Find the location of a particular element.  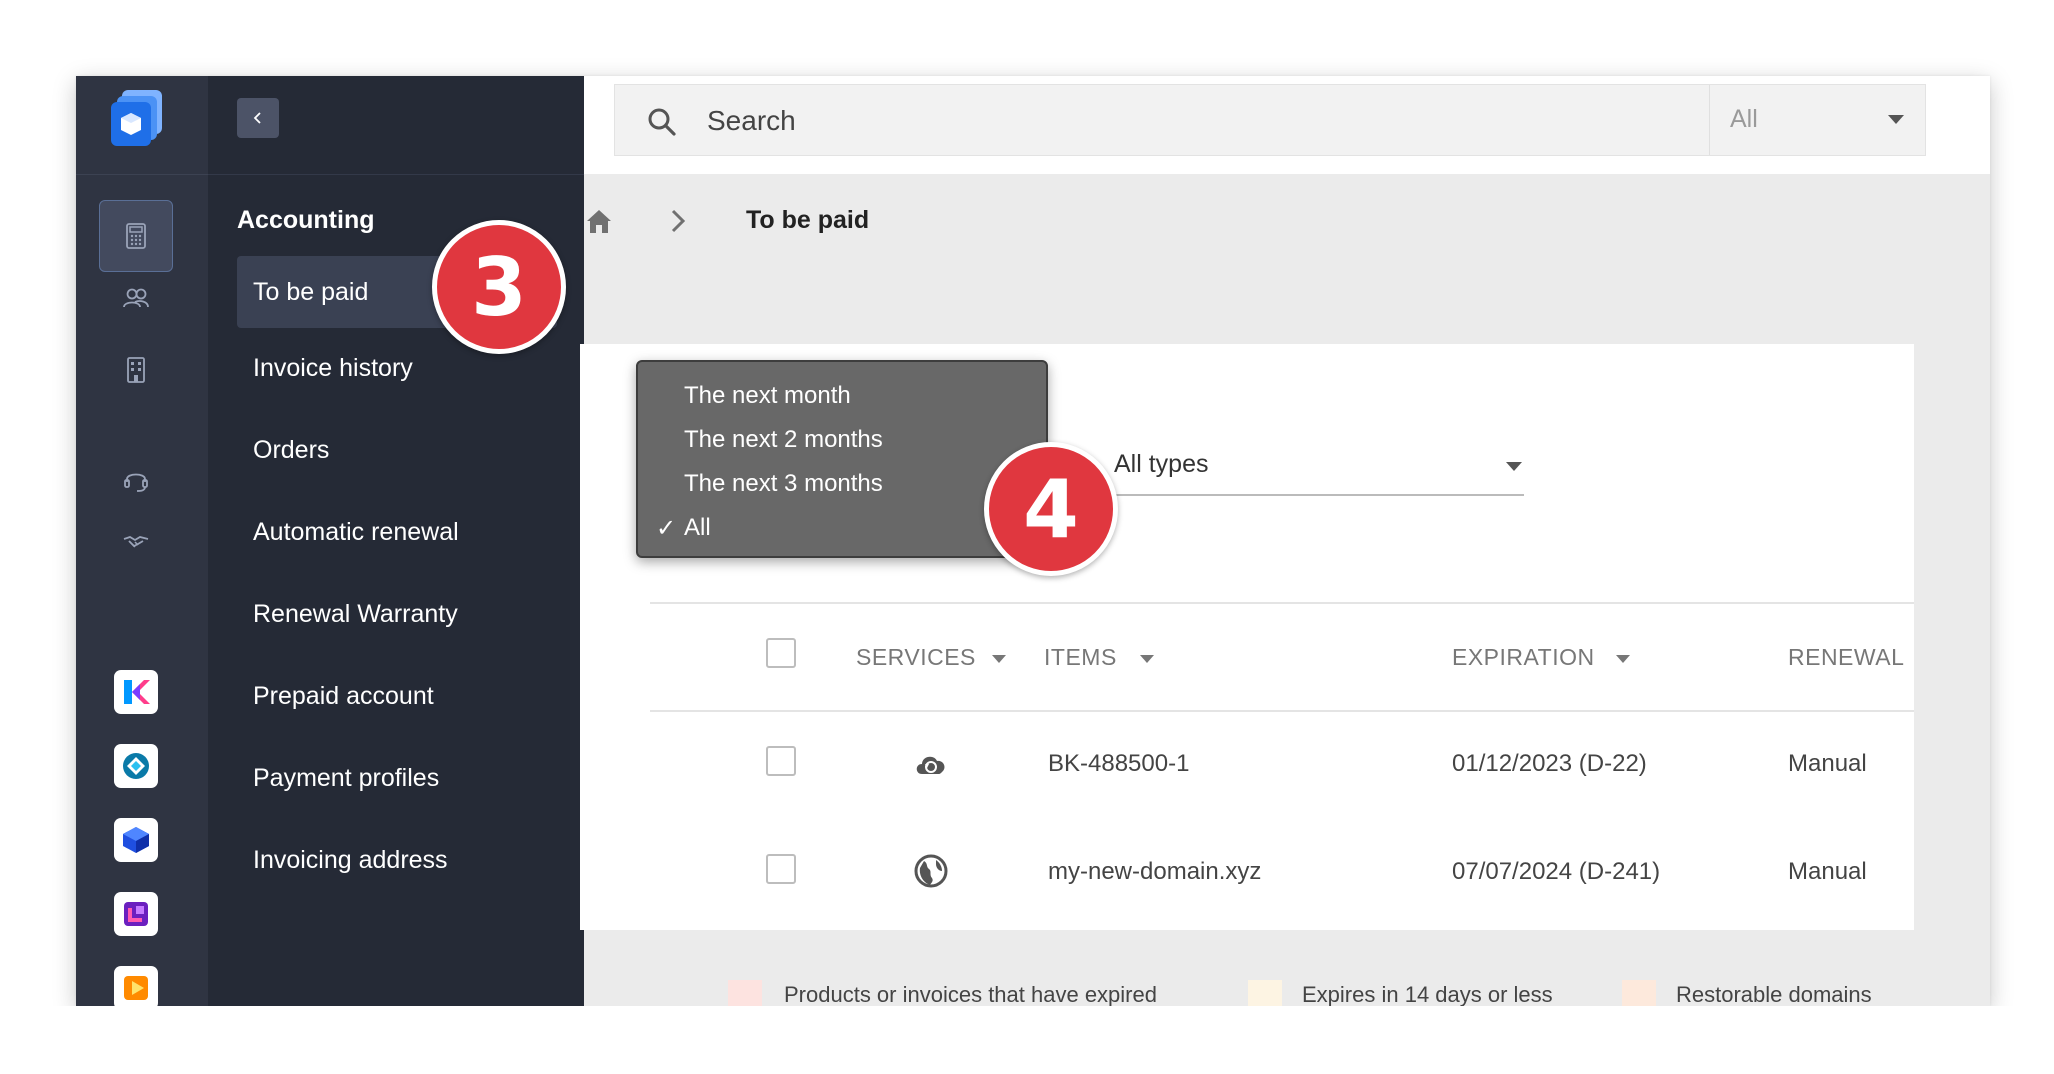

step-badge-3: 3 is located at coordinates (499, 287).